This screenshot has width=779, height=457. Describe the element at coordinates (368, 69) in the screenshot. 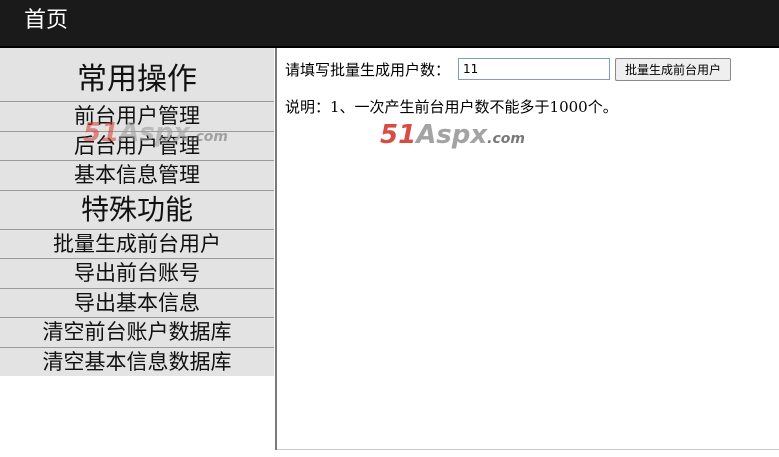

I see `user-count-label: 请填写批量生成用户数：` at that location.